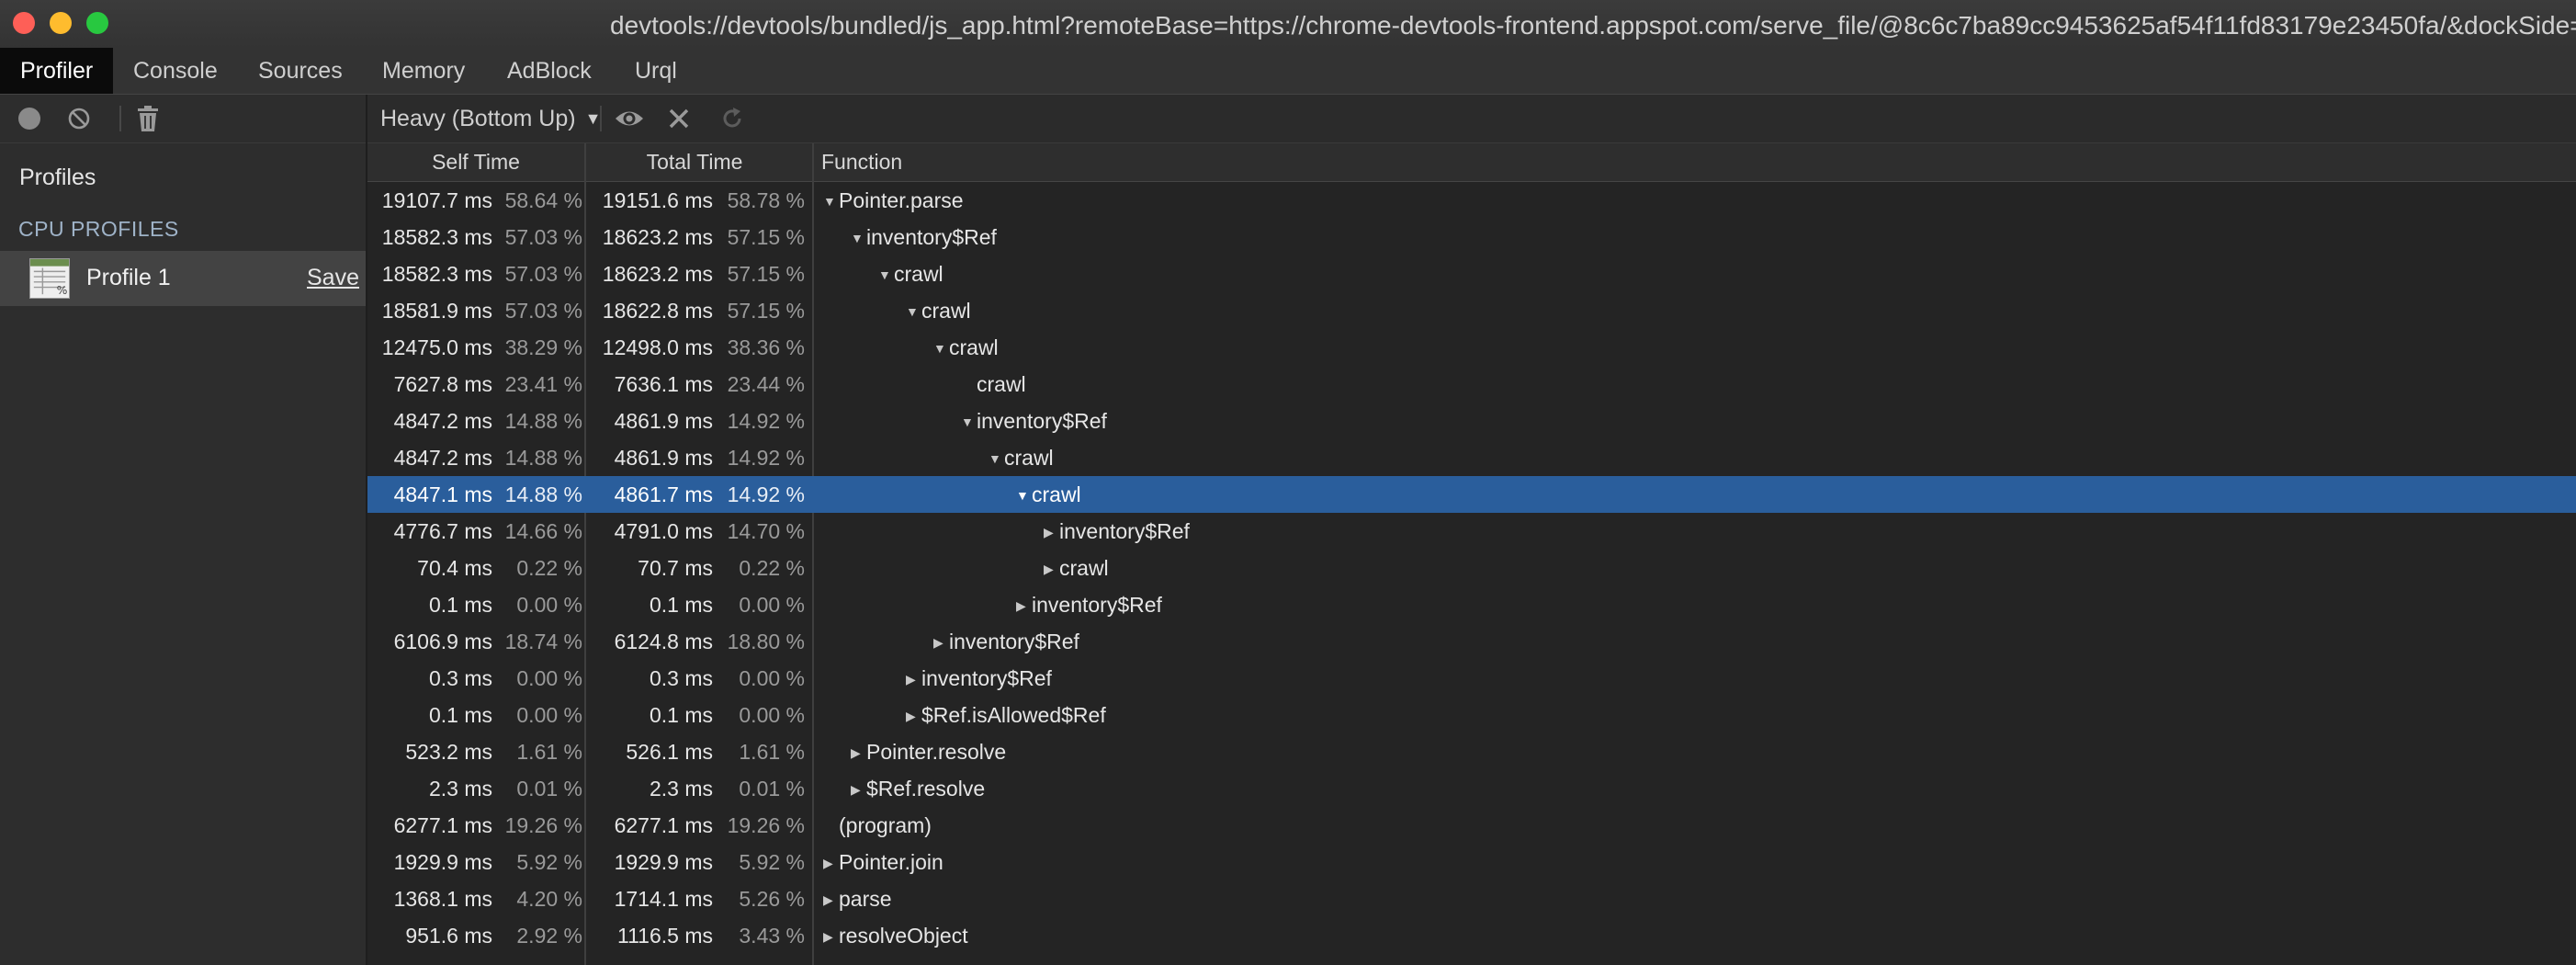  What do you see at coordinates (79, 119) in the screenshot?
I see `clear-profiles-icon` at bounding box center [79, 119].